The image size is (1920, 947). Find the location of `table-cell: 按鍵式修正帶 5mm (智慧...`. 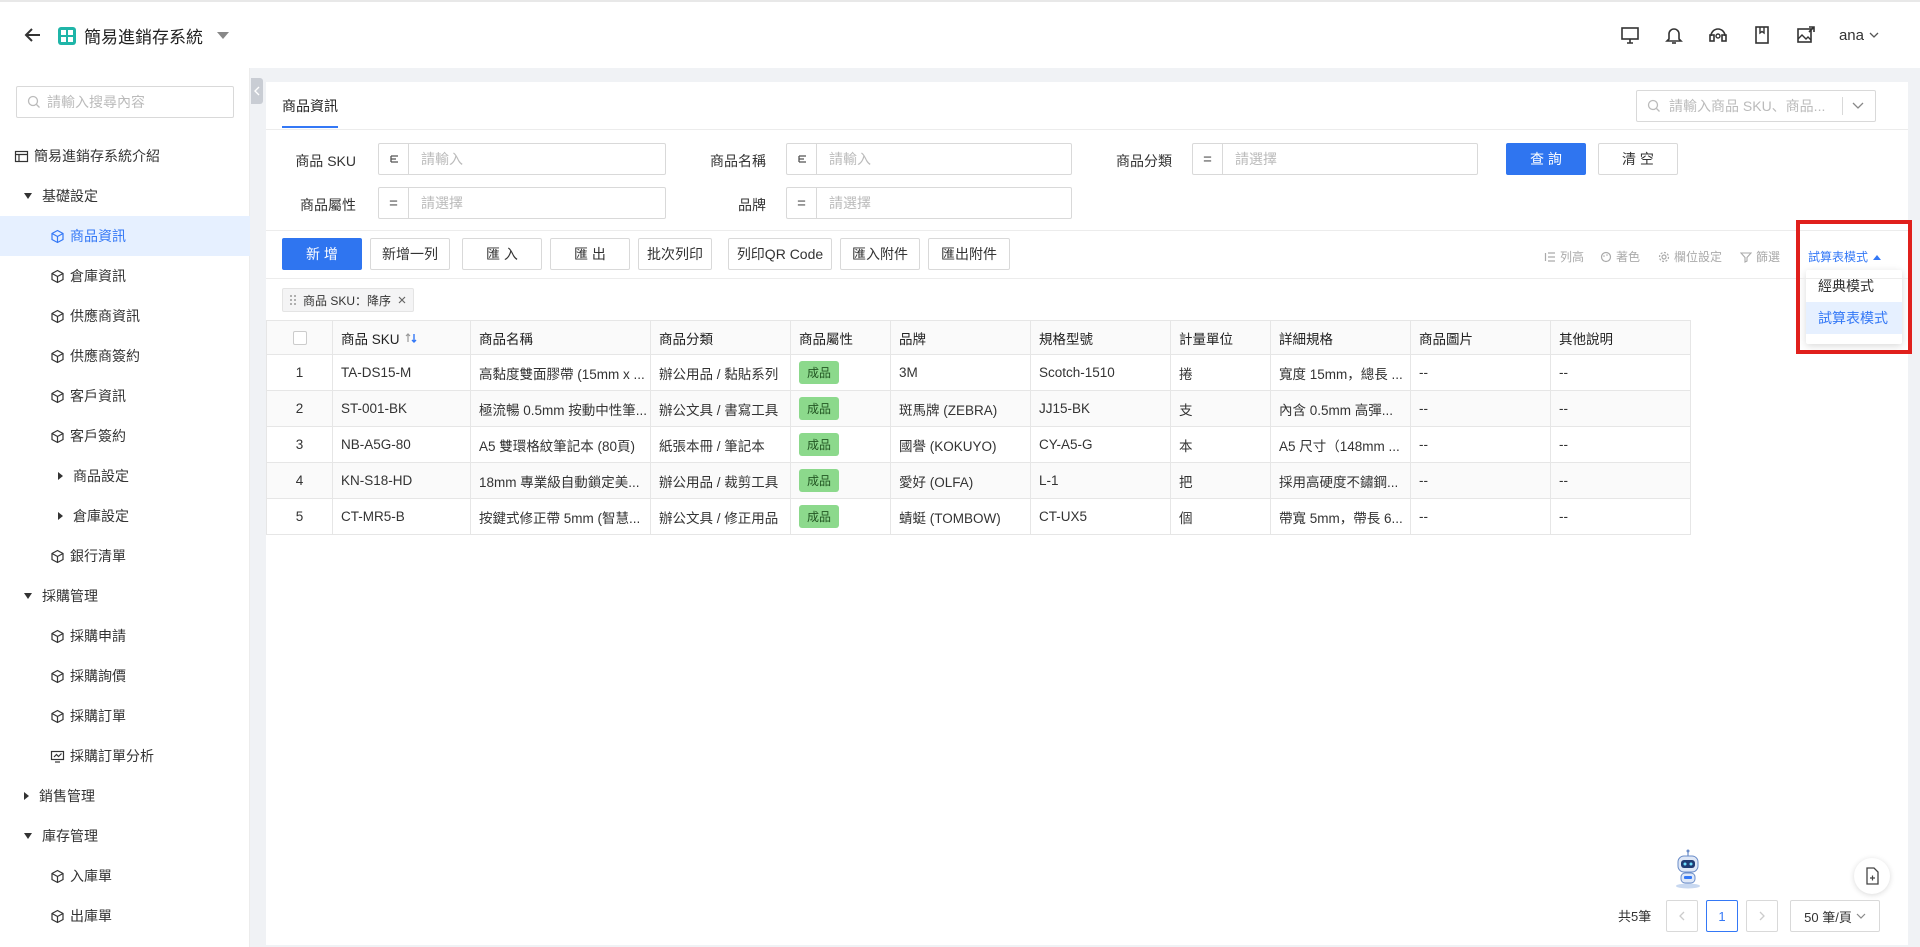

table-cell: 按鍵式修正帶 5mm (智慧... is located at coordinates (560, 516).